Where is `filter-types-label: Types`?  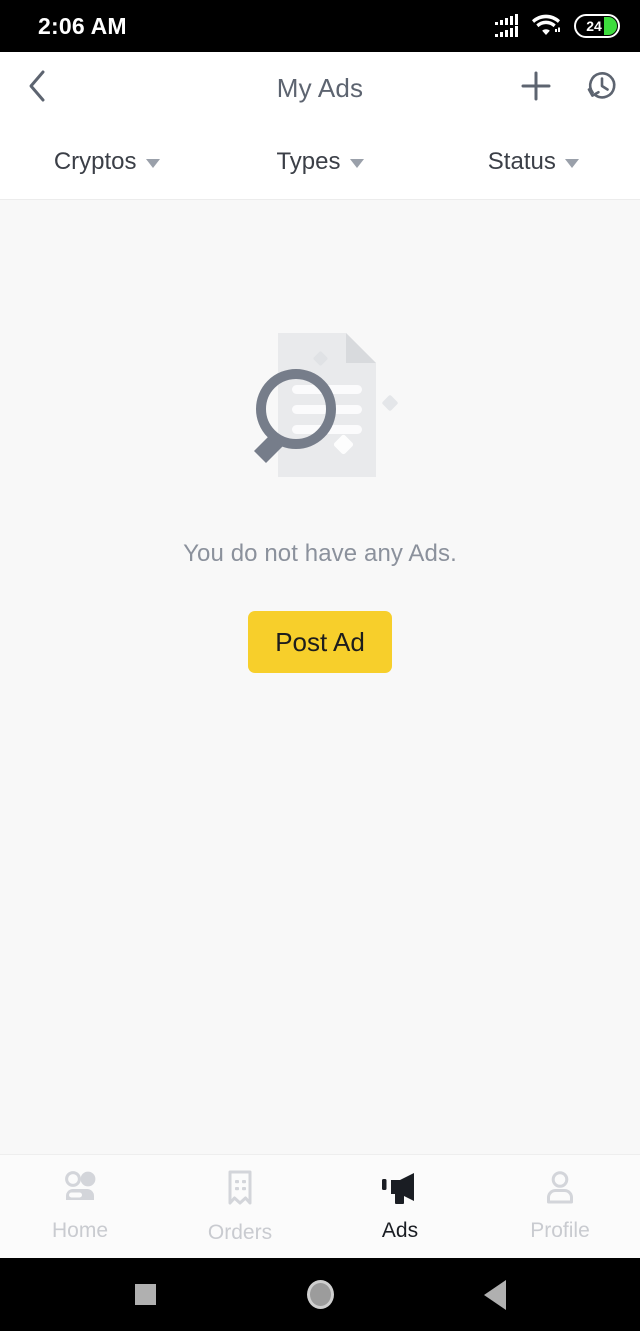 filter-types-label: Types is located at coordinates (308, 161).